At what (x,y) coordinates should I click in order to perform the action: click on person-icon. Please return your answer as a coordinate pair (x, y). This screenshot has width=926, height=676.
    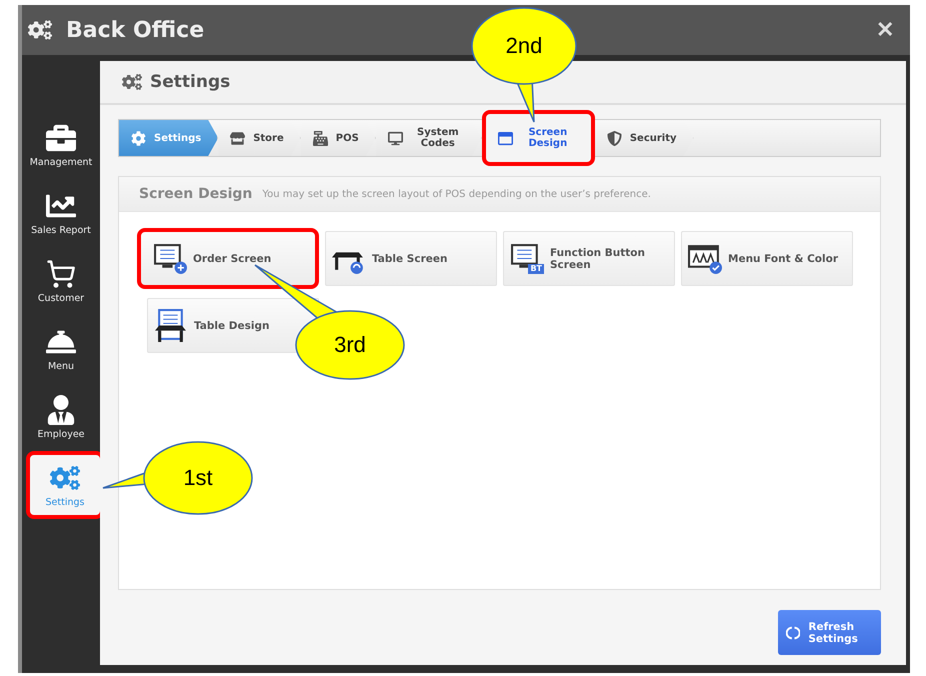
    Looking at the image, I should click on (61, 409).